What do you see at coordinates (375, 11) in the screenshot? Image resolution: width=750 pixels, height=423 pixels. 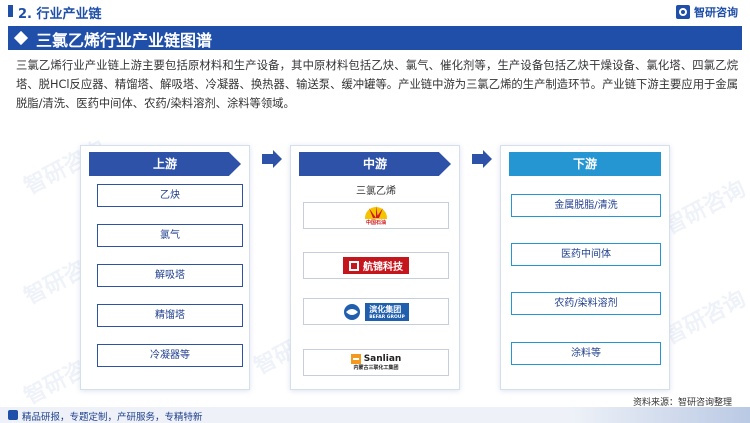 I see `top-bar: 2. 行业产业链 智研咨询` at bounding box center [375, 11].